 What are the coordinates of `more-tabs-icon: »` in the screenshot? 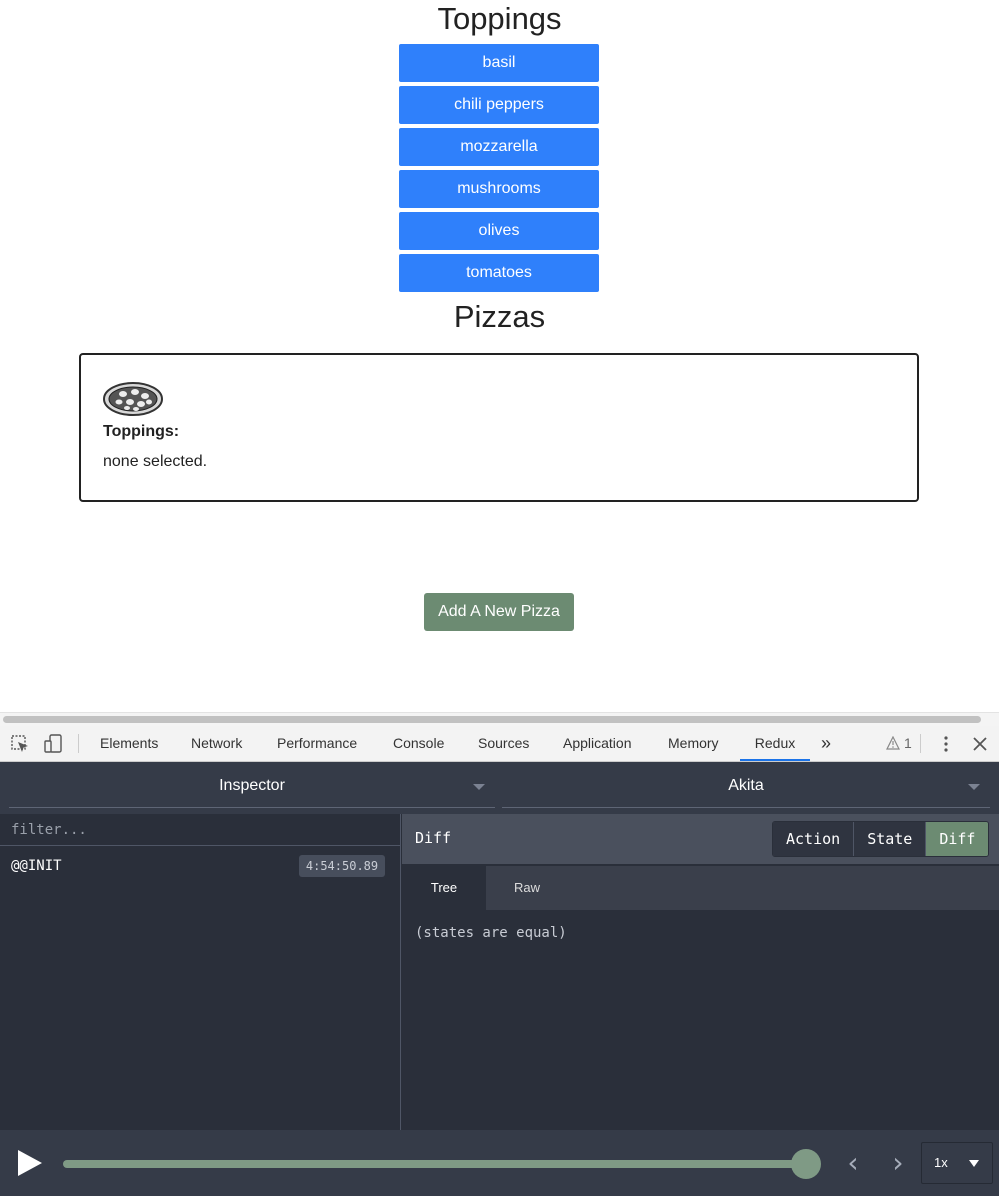 It's located at (826, 743).